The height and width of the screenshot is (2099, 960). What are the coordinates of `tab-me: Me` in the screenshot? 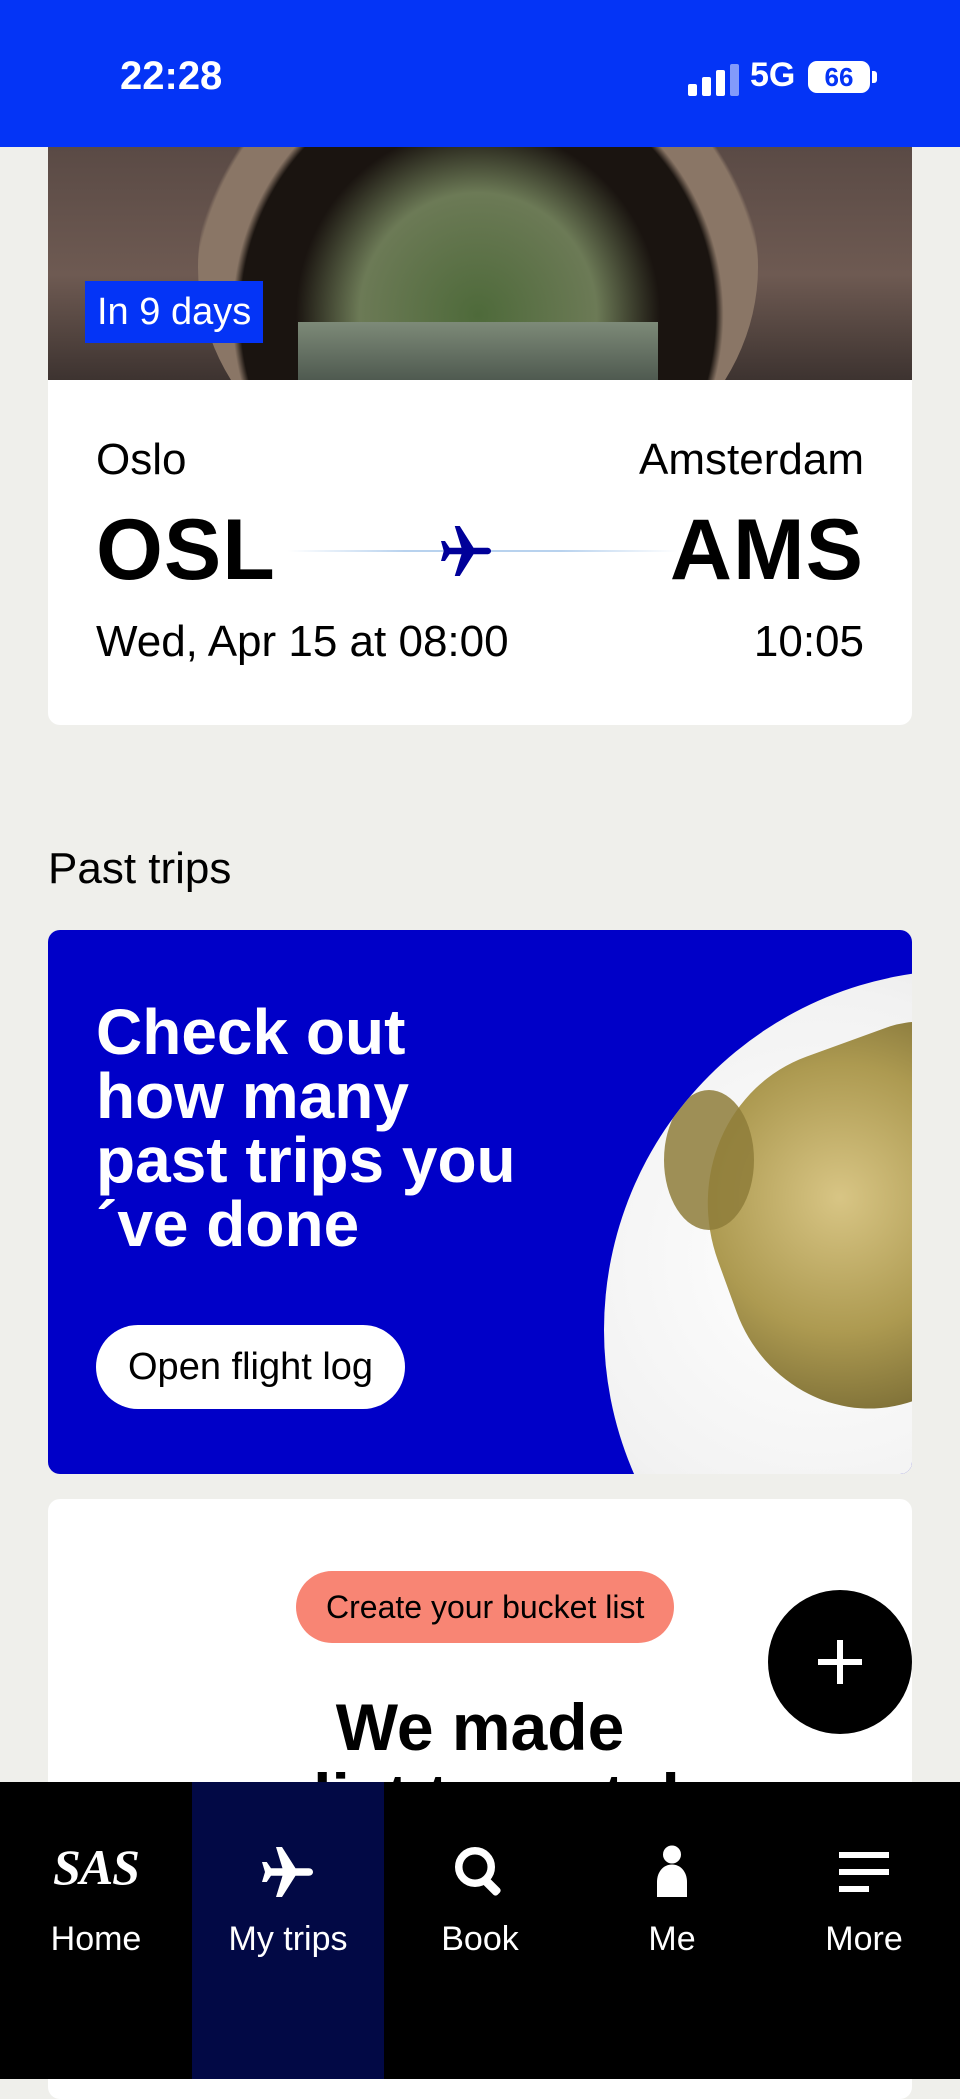 It's located at (672, 1930).